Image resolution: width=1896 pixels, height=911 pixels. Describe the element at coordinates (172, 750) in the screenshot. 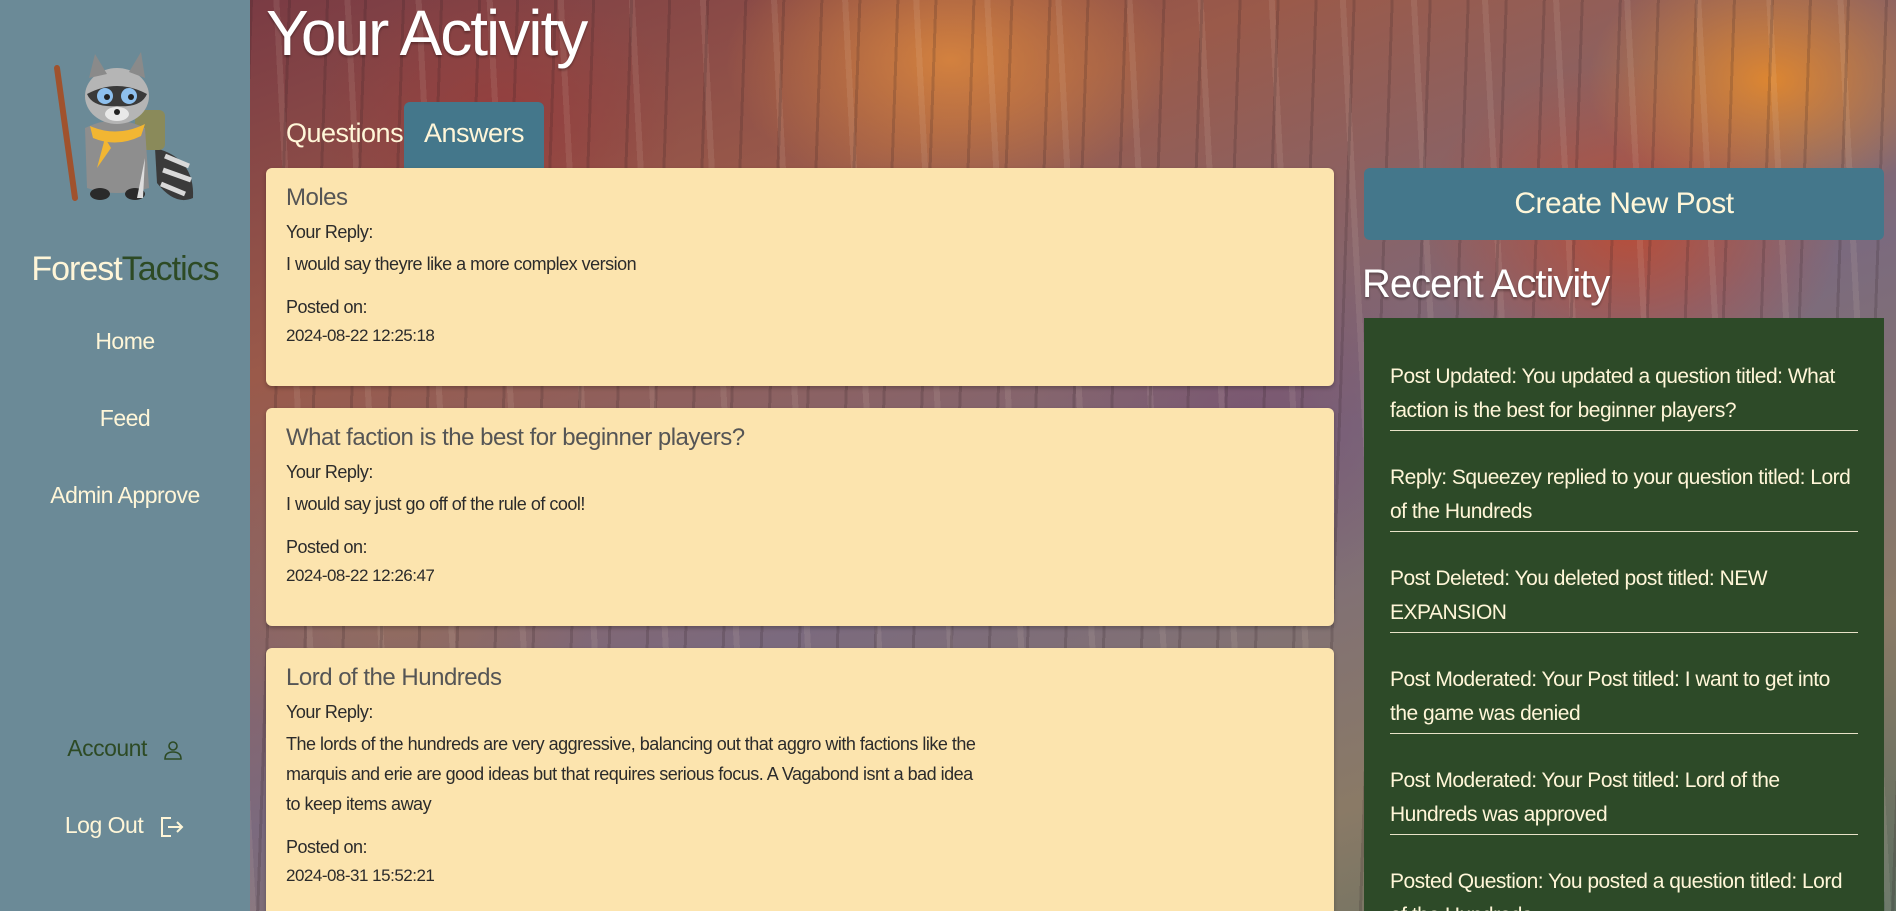

I see `user-icon` at that location.